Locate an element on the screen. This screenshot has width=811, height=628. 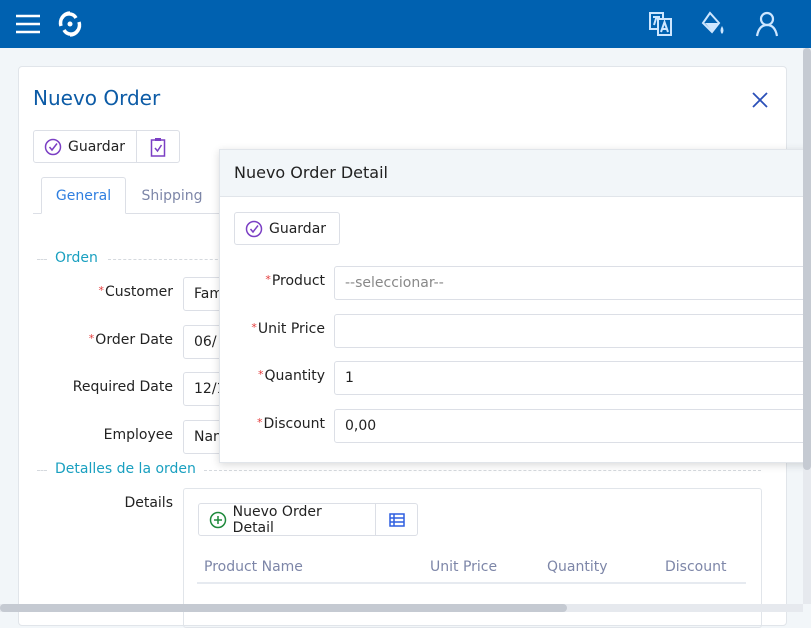
table-header-divider is located at coordinates (471, 583).